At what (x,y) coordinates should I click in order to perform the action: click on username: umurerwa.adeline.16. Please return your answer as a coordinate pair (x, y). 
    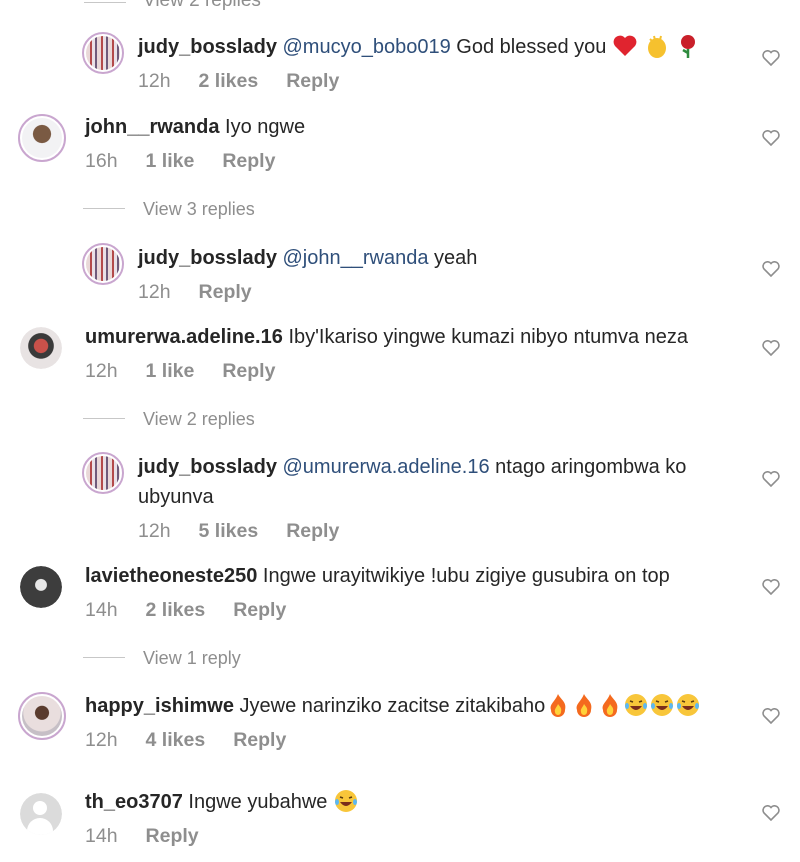
    Looking at the image, I should click on (184, 337).